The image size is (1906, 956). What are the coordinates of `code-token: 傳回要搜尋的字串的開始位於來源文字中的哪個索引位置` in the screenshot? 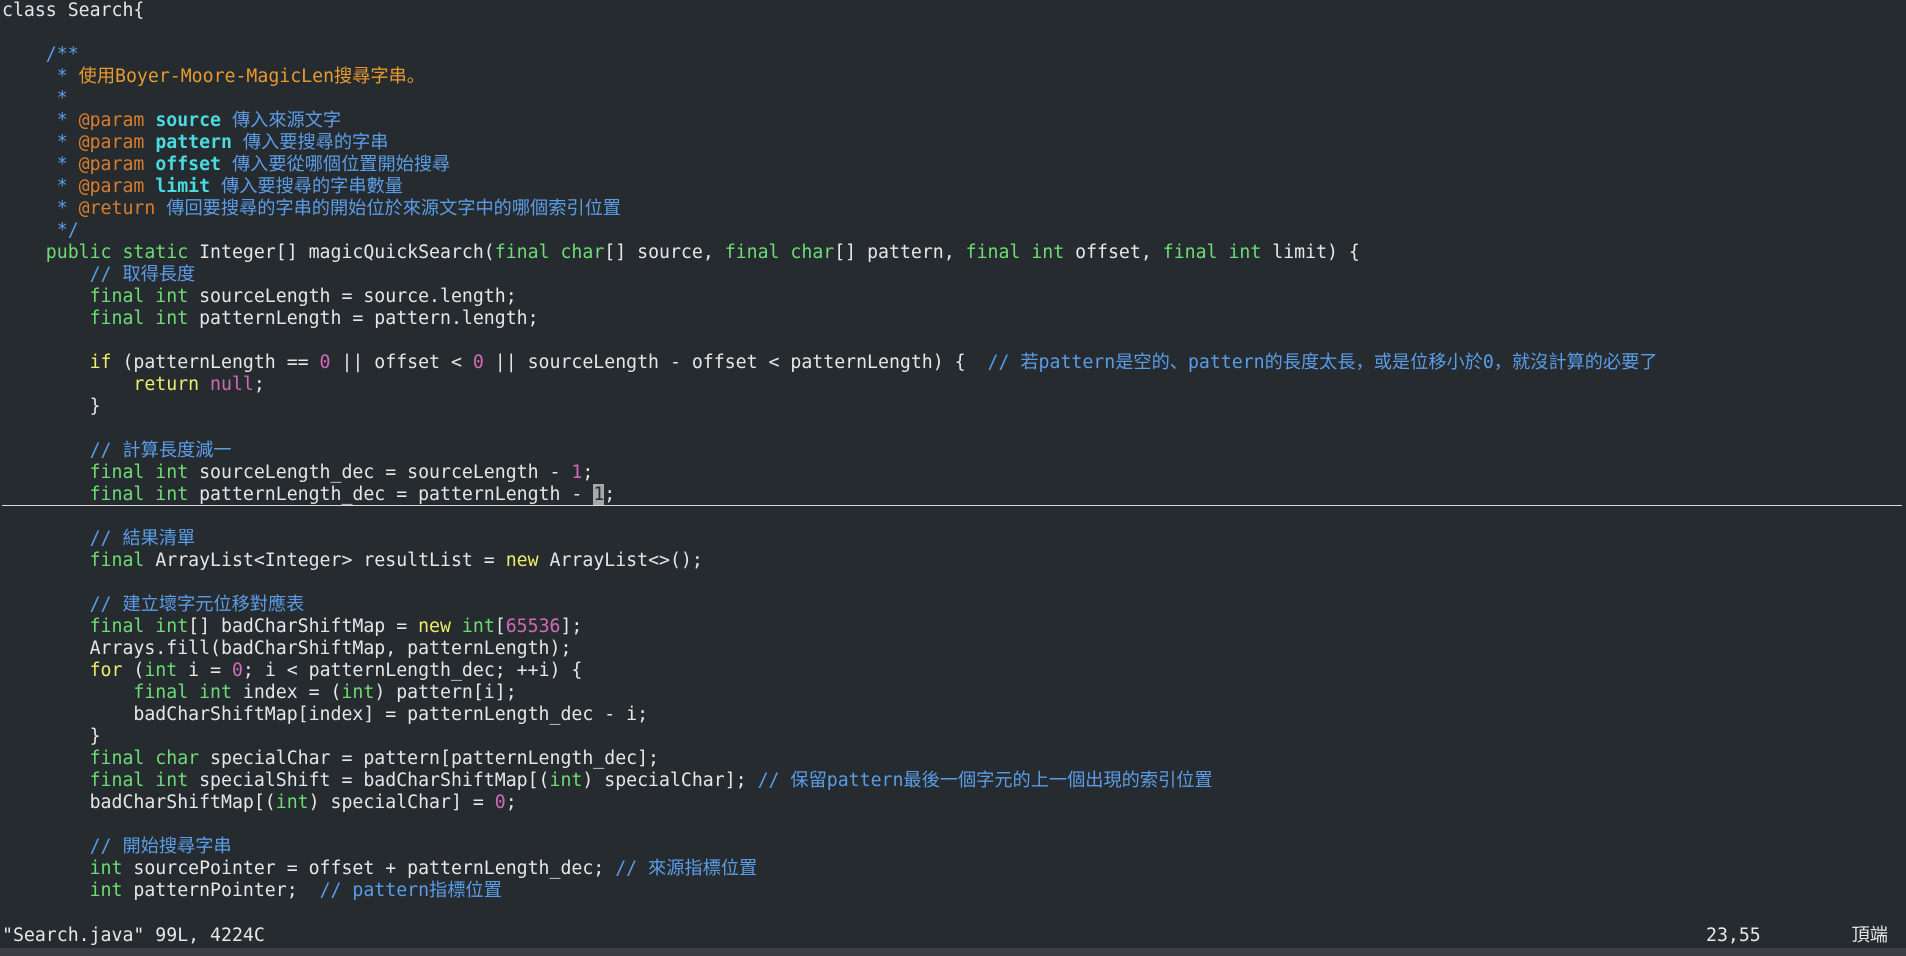 It's located at (388, 208).